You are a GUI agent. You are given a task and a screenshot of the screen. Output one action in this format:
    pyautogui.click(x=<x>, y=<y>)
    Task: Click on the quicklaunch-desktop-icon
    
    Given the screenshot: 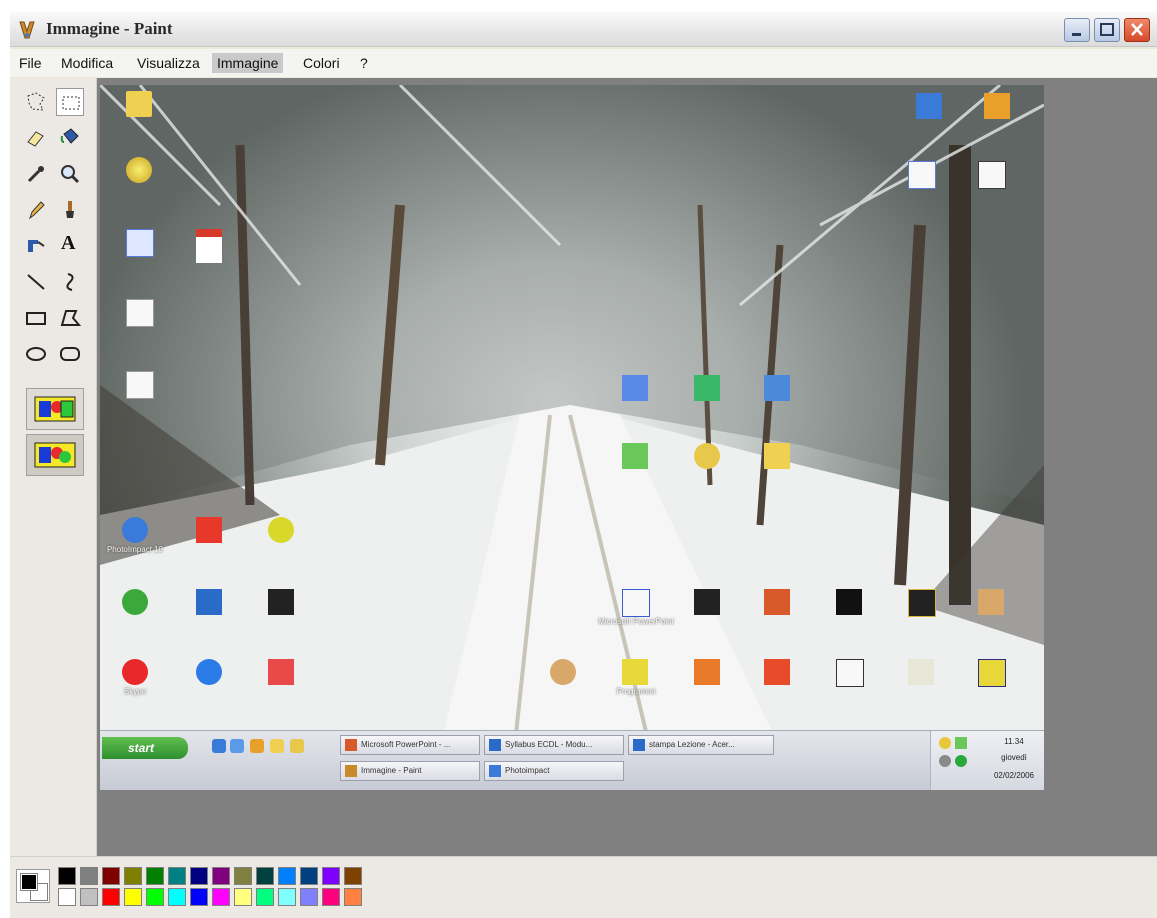 What is the action you would take?
    pyautogui.click(x=237, y=746)
    